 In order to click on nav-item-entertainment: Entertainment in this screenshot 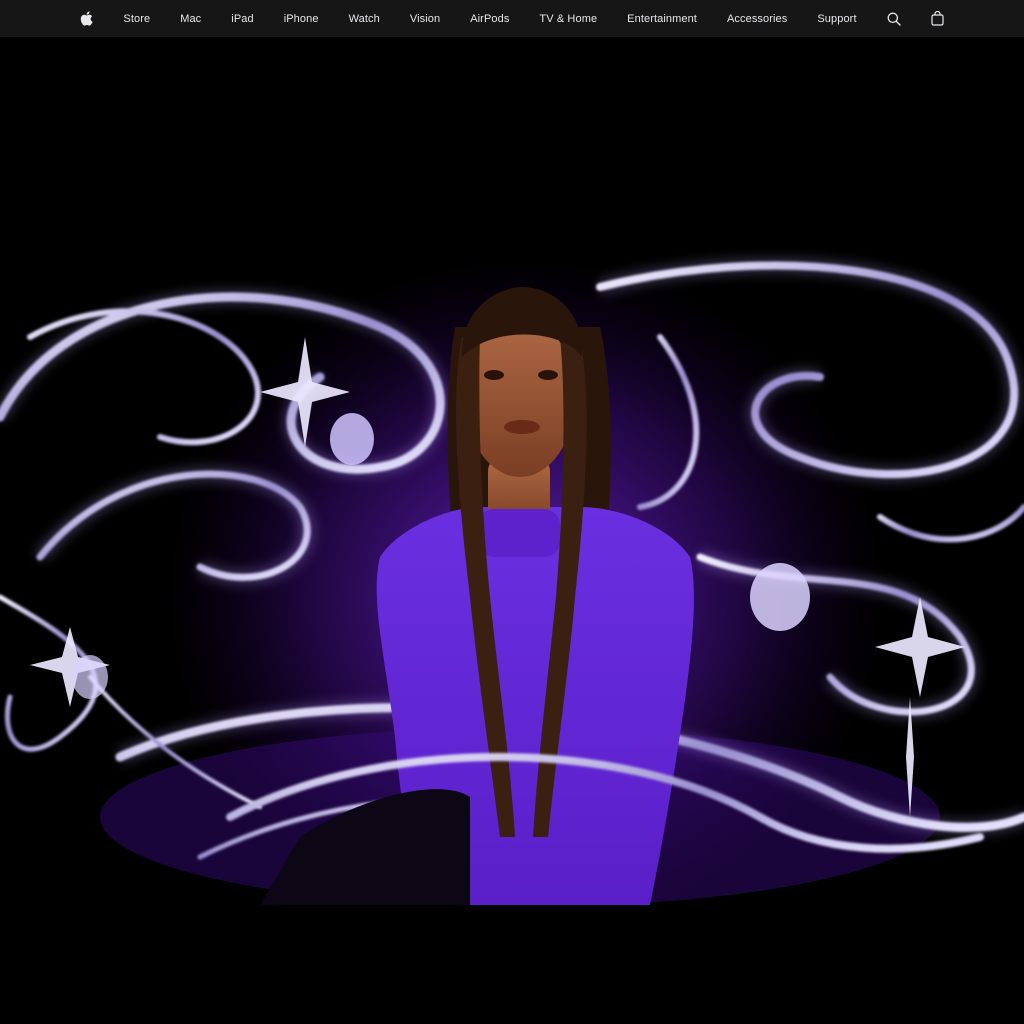, I will do `click(662, 18)`.